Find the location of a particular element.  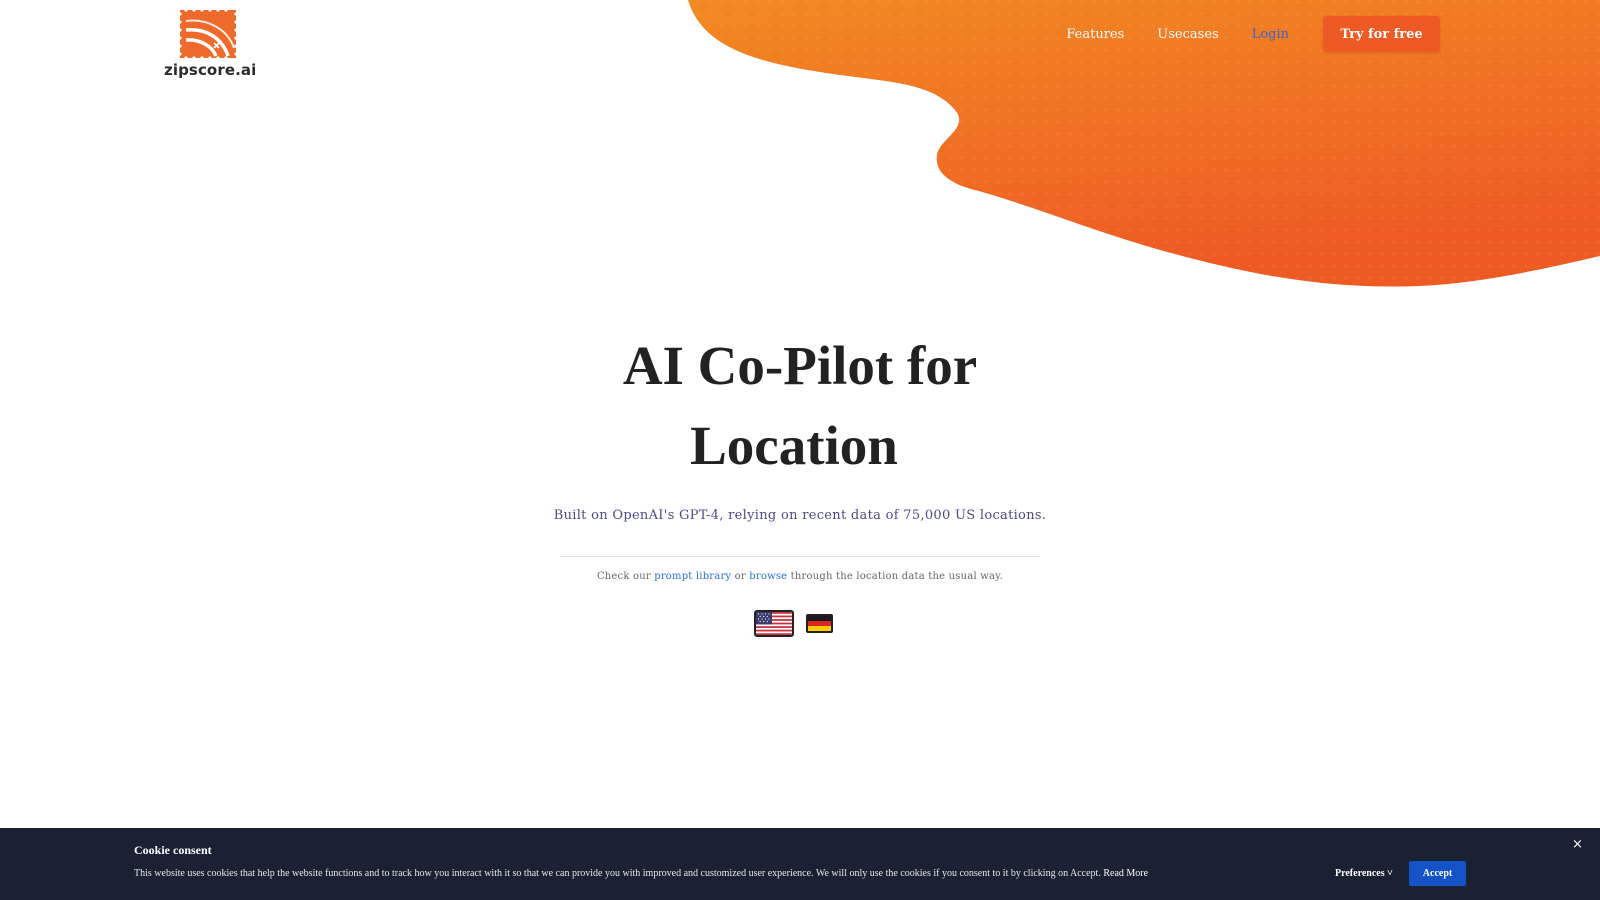

brand-logo: zipscore.ai is located at coordinates (211, 44).